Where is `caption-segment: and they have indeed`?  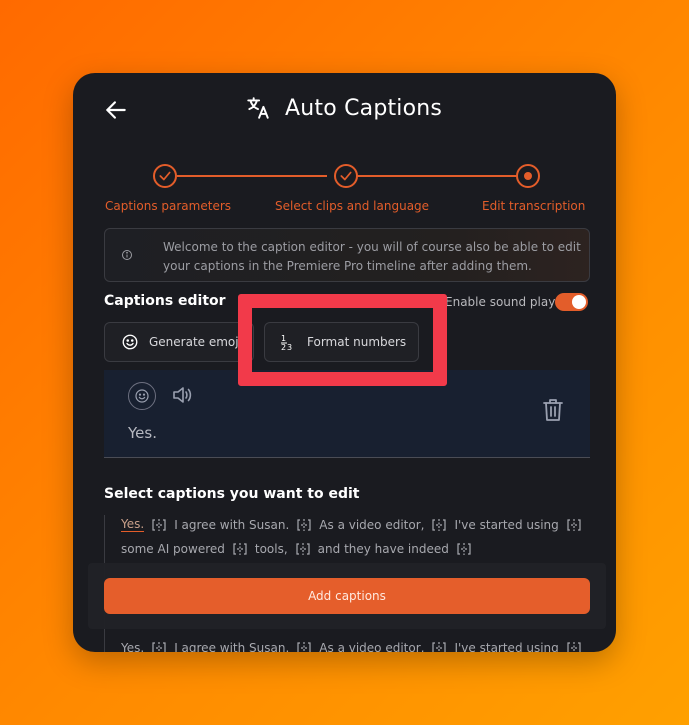 caption-segment: and they have indeed is located at coordinates (383, 549).